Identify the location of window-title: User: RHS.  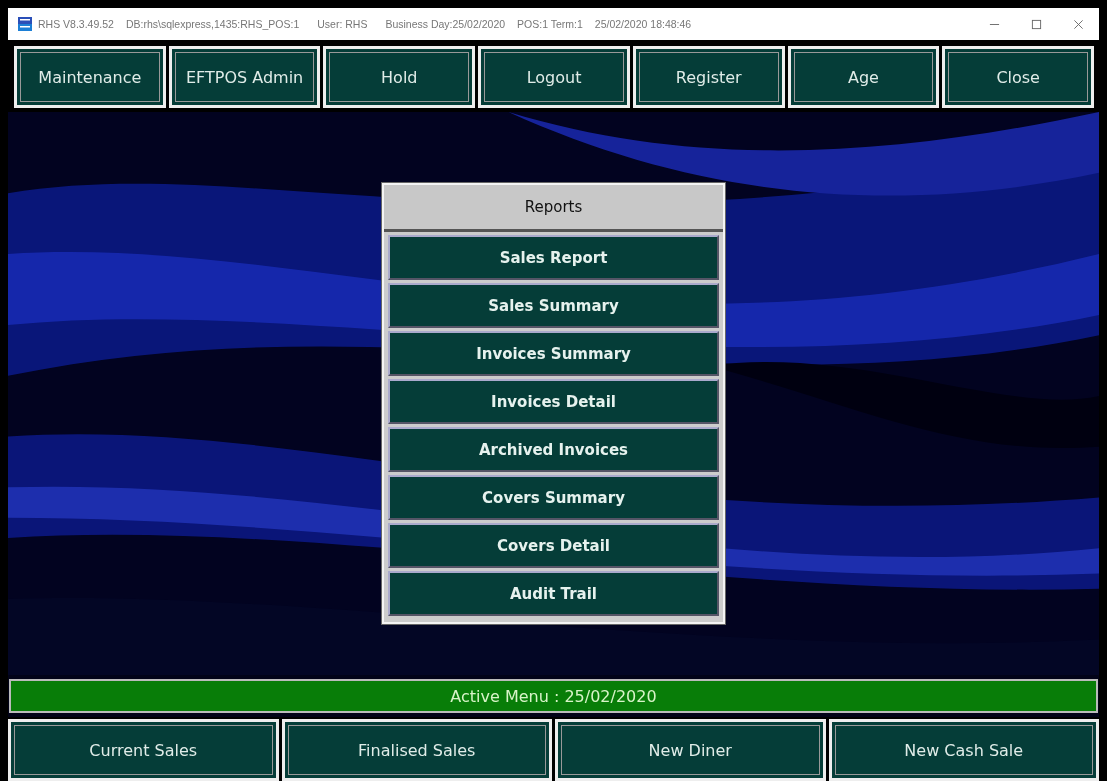
(342, 24).